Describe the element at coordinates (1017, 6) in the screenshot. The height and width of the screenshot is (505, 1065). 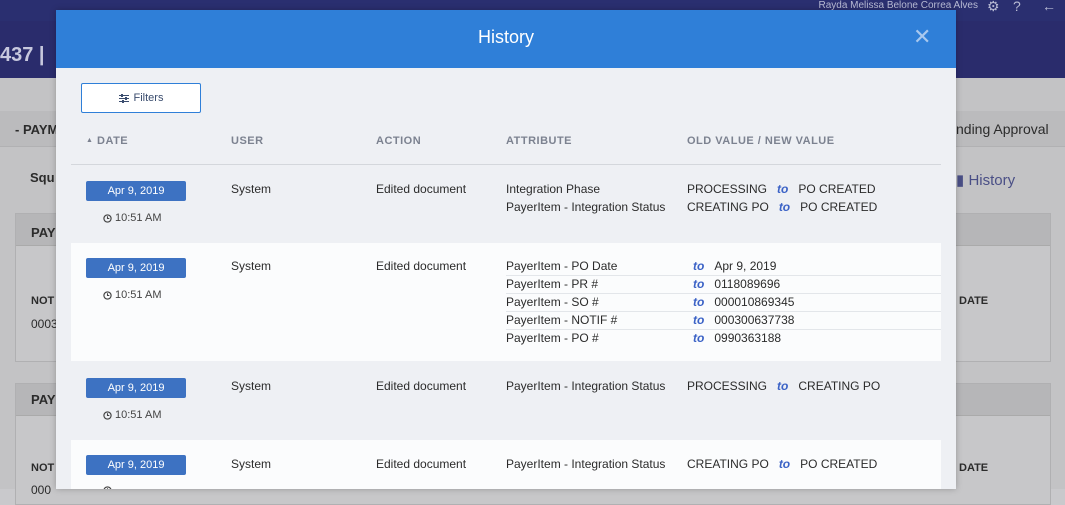
I see `help-icon: ?` at that location.